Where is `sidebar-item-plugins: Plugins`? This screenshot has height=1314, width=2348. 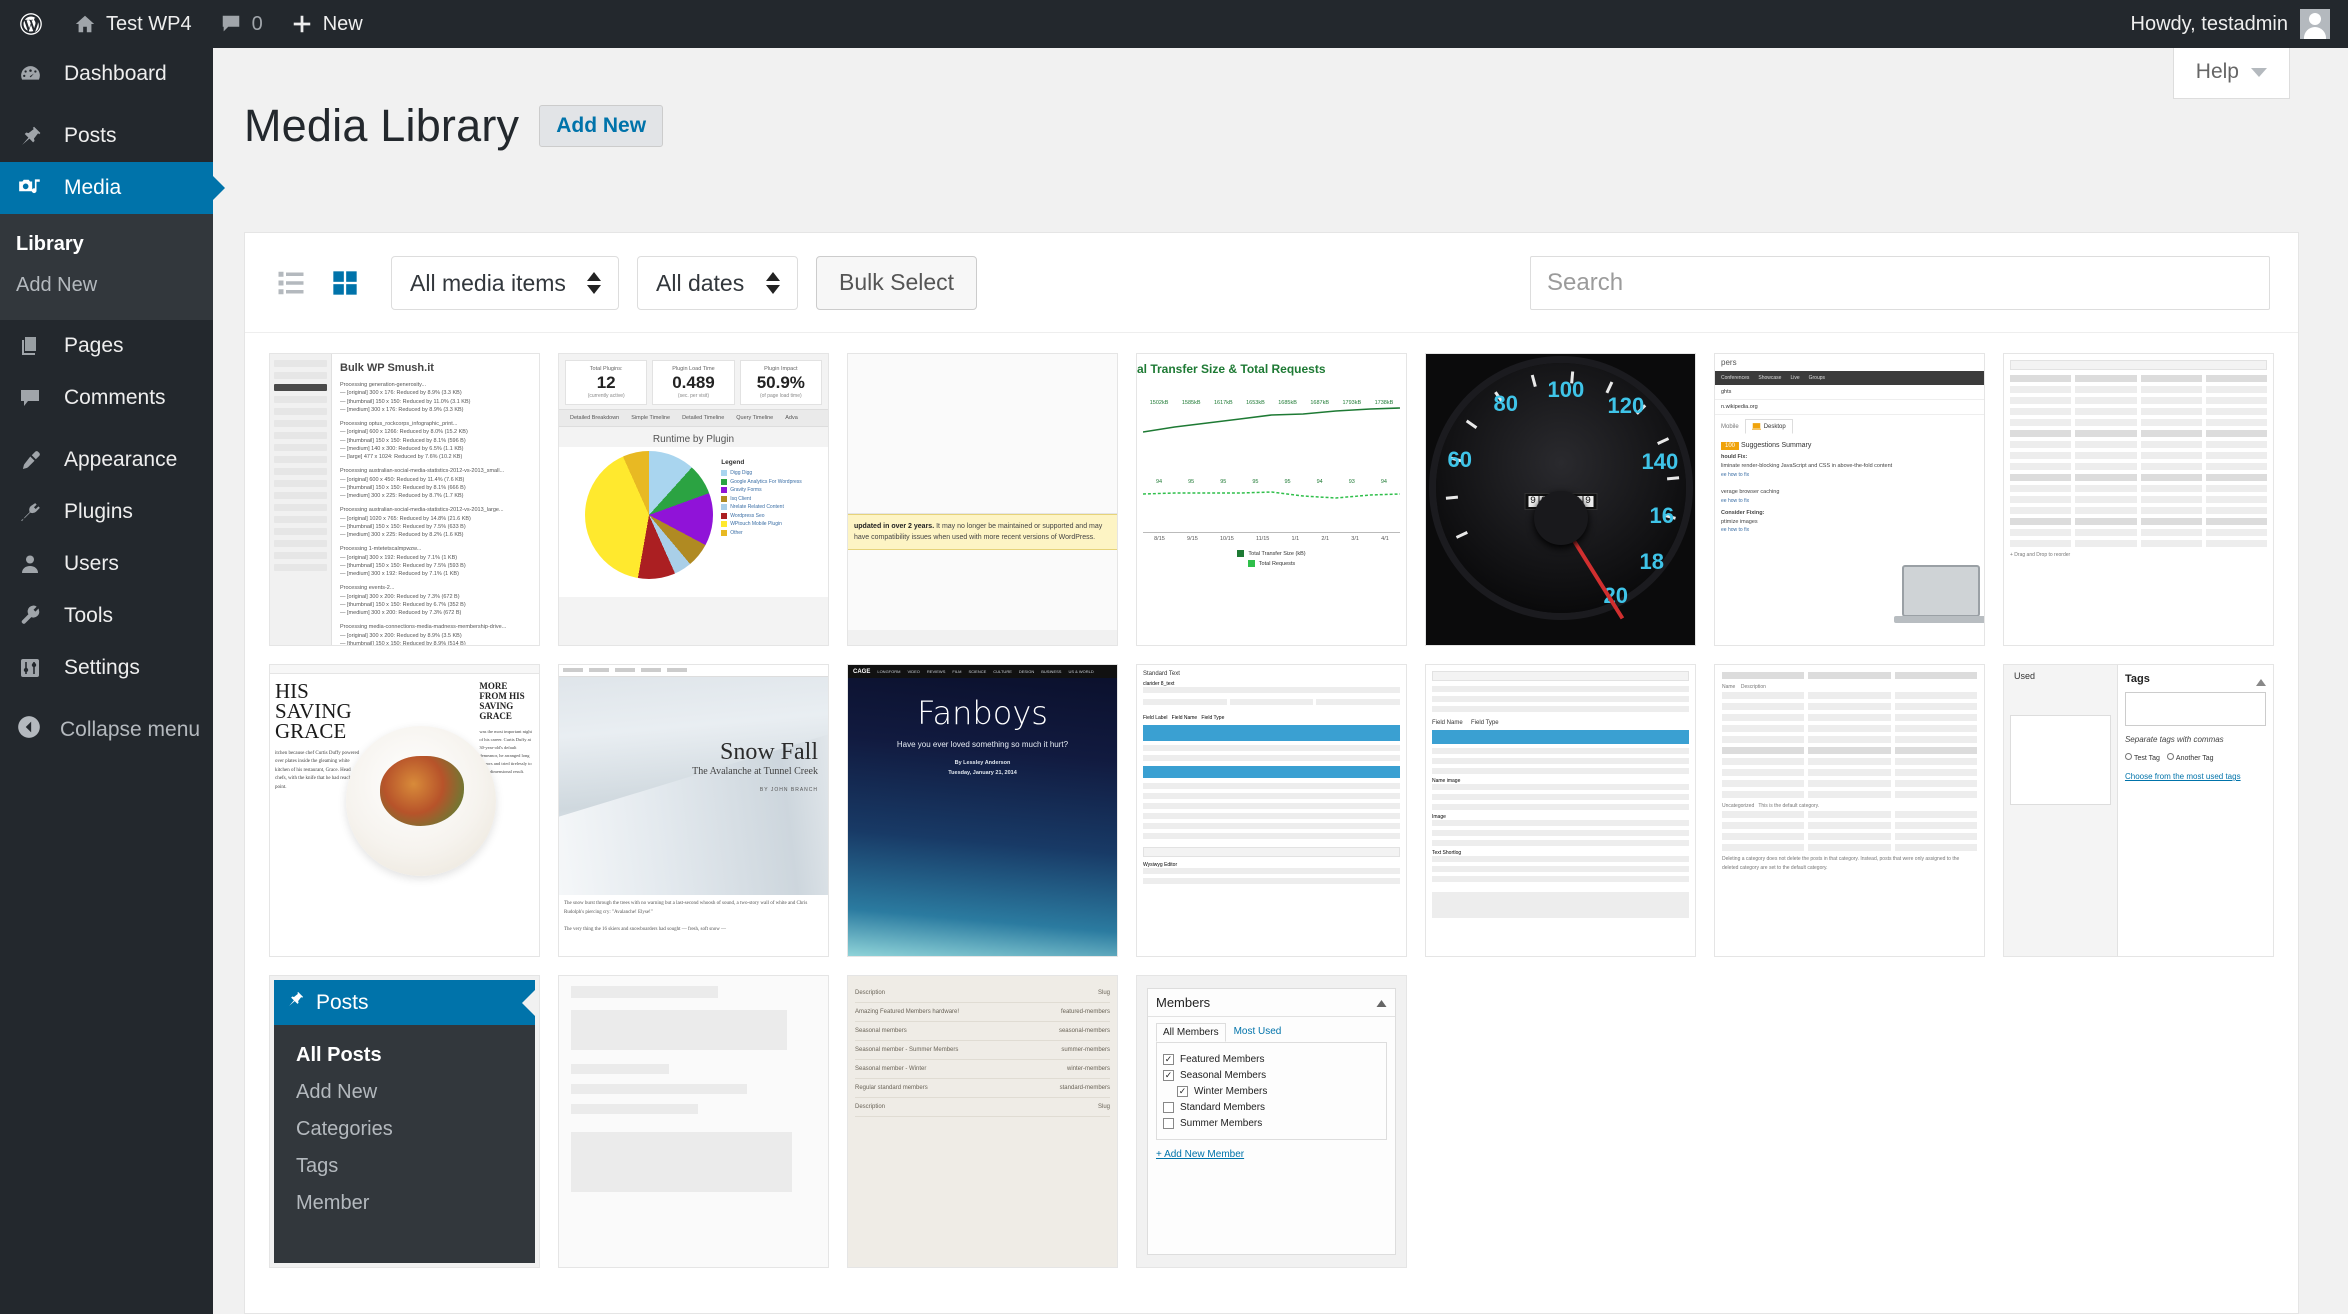 sidebar-item-plugins: Plugins is located at coordinates (106, 512).